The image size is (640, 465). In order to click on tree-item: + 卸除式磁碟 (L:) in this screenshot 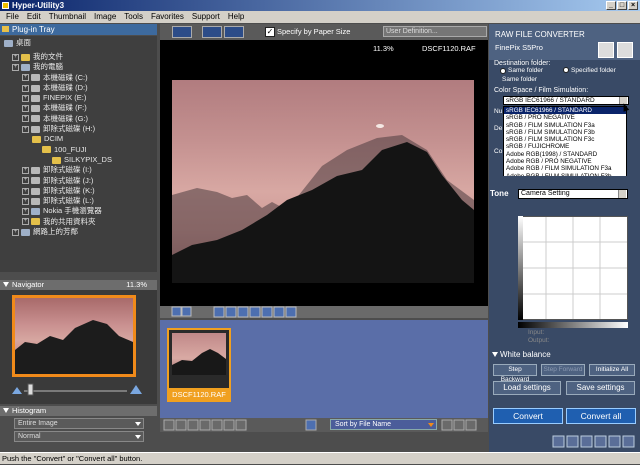, I will do `click(78, 201)`.